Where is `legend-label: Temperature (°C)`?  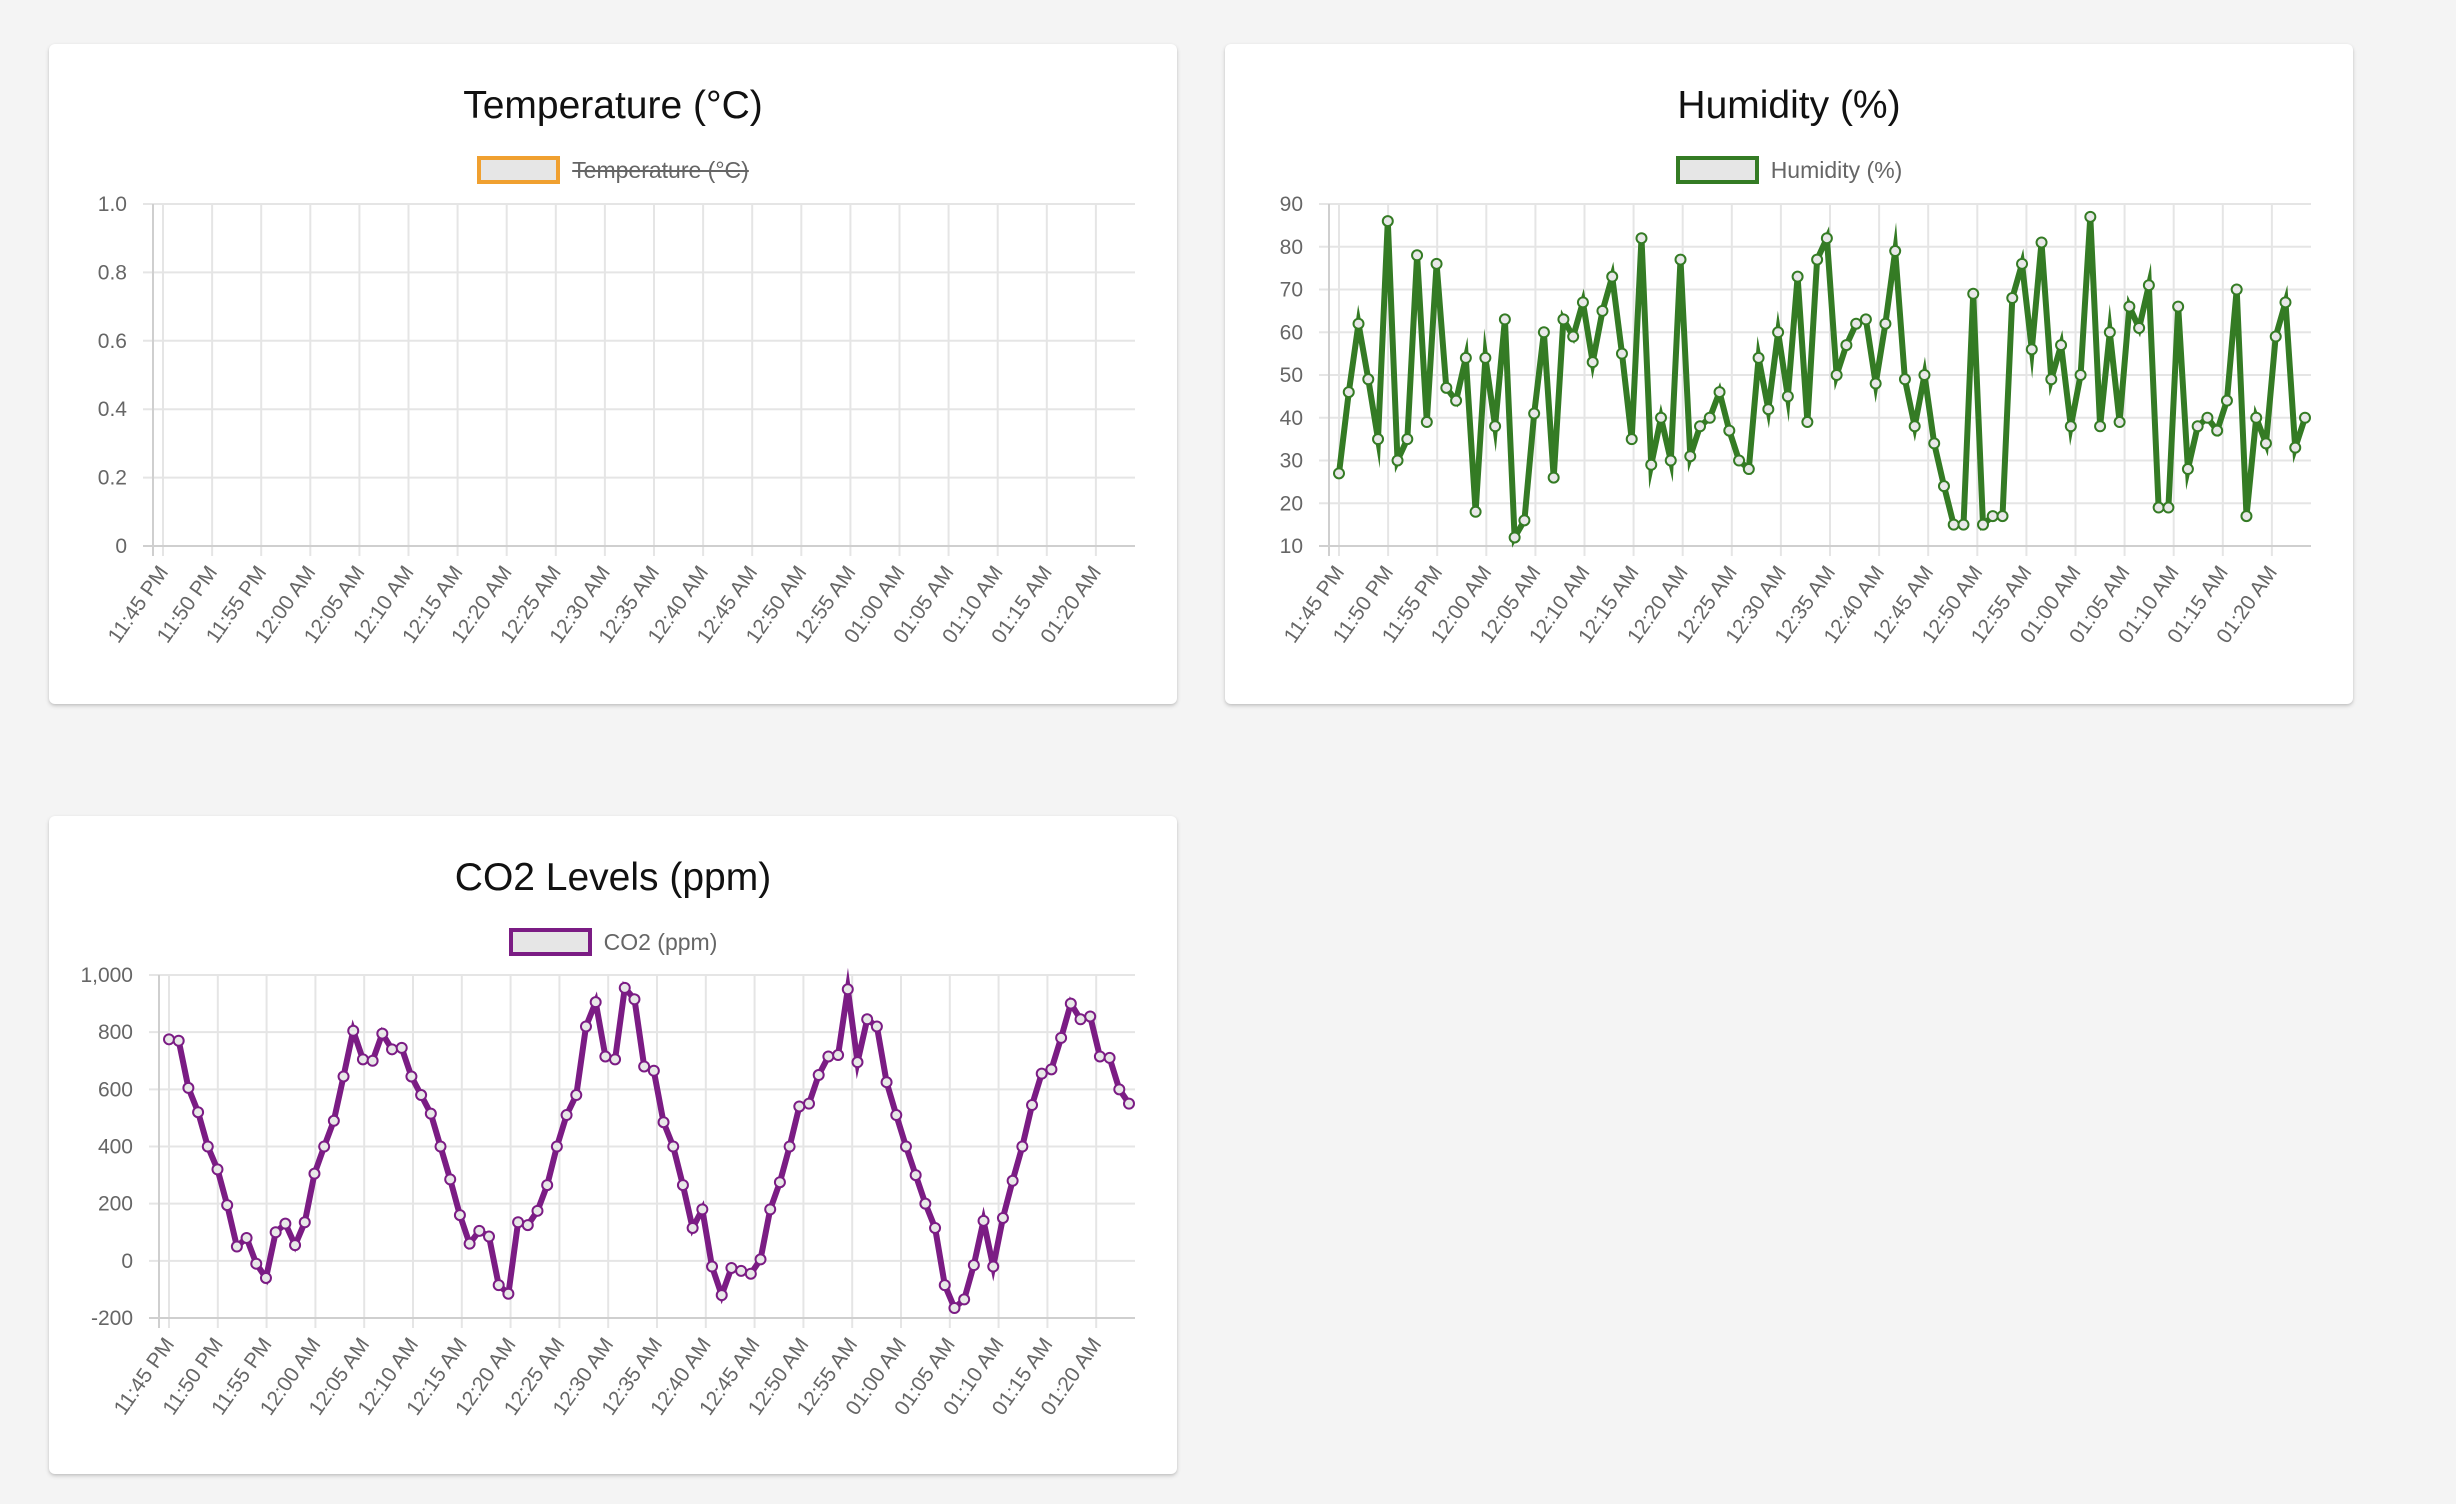
legend-label: Temperature (°C) is located at coordinates (660, 170).